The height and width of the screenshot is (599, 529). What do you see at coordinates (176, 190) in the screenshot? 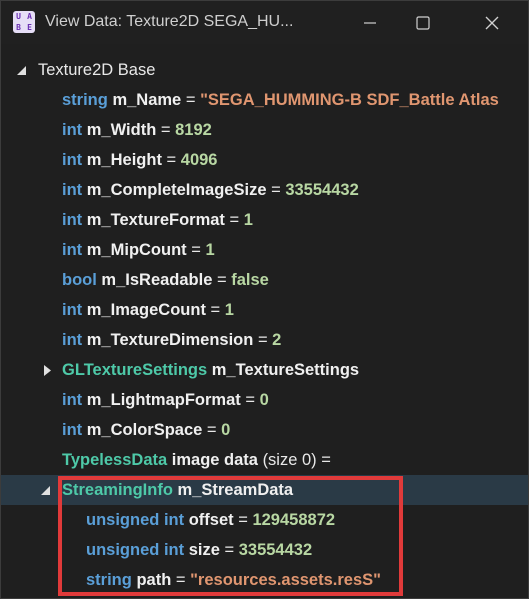
I see `field-name: m_CompleteImageSize` at bounding box center [176, 190].